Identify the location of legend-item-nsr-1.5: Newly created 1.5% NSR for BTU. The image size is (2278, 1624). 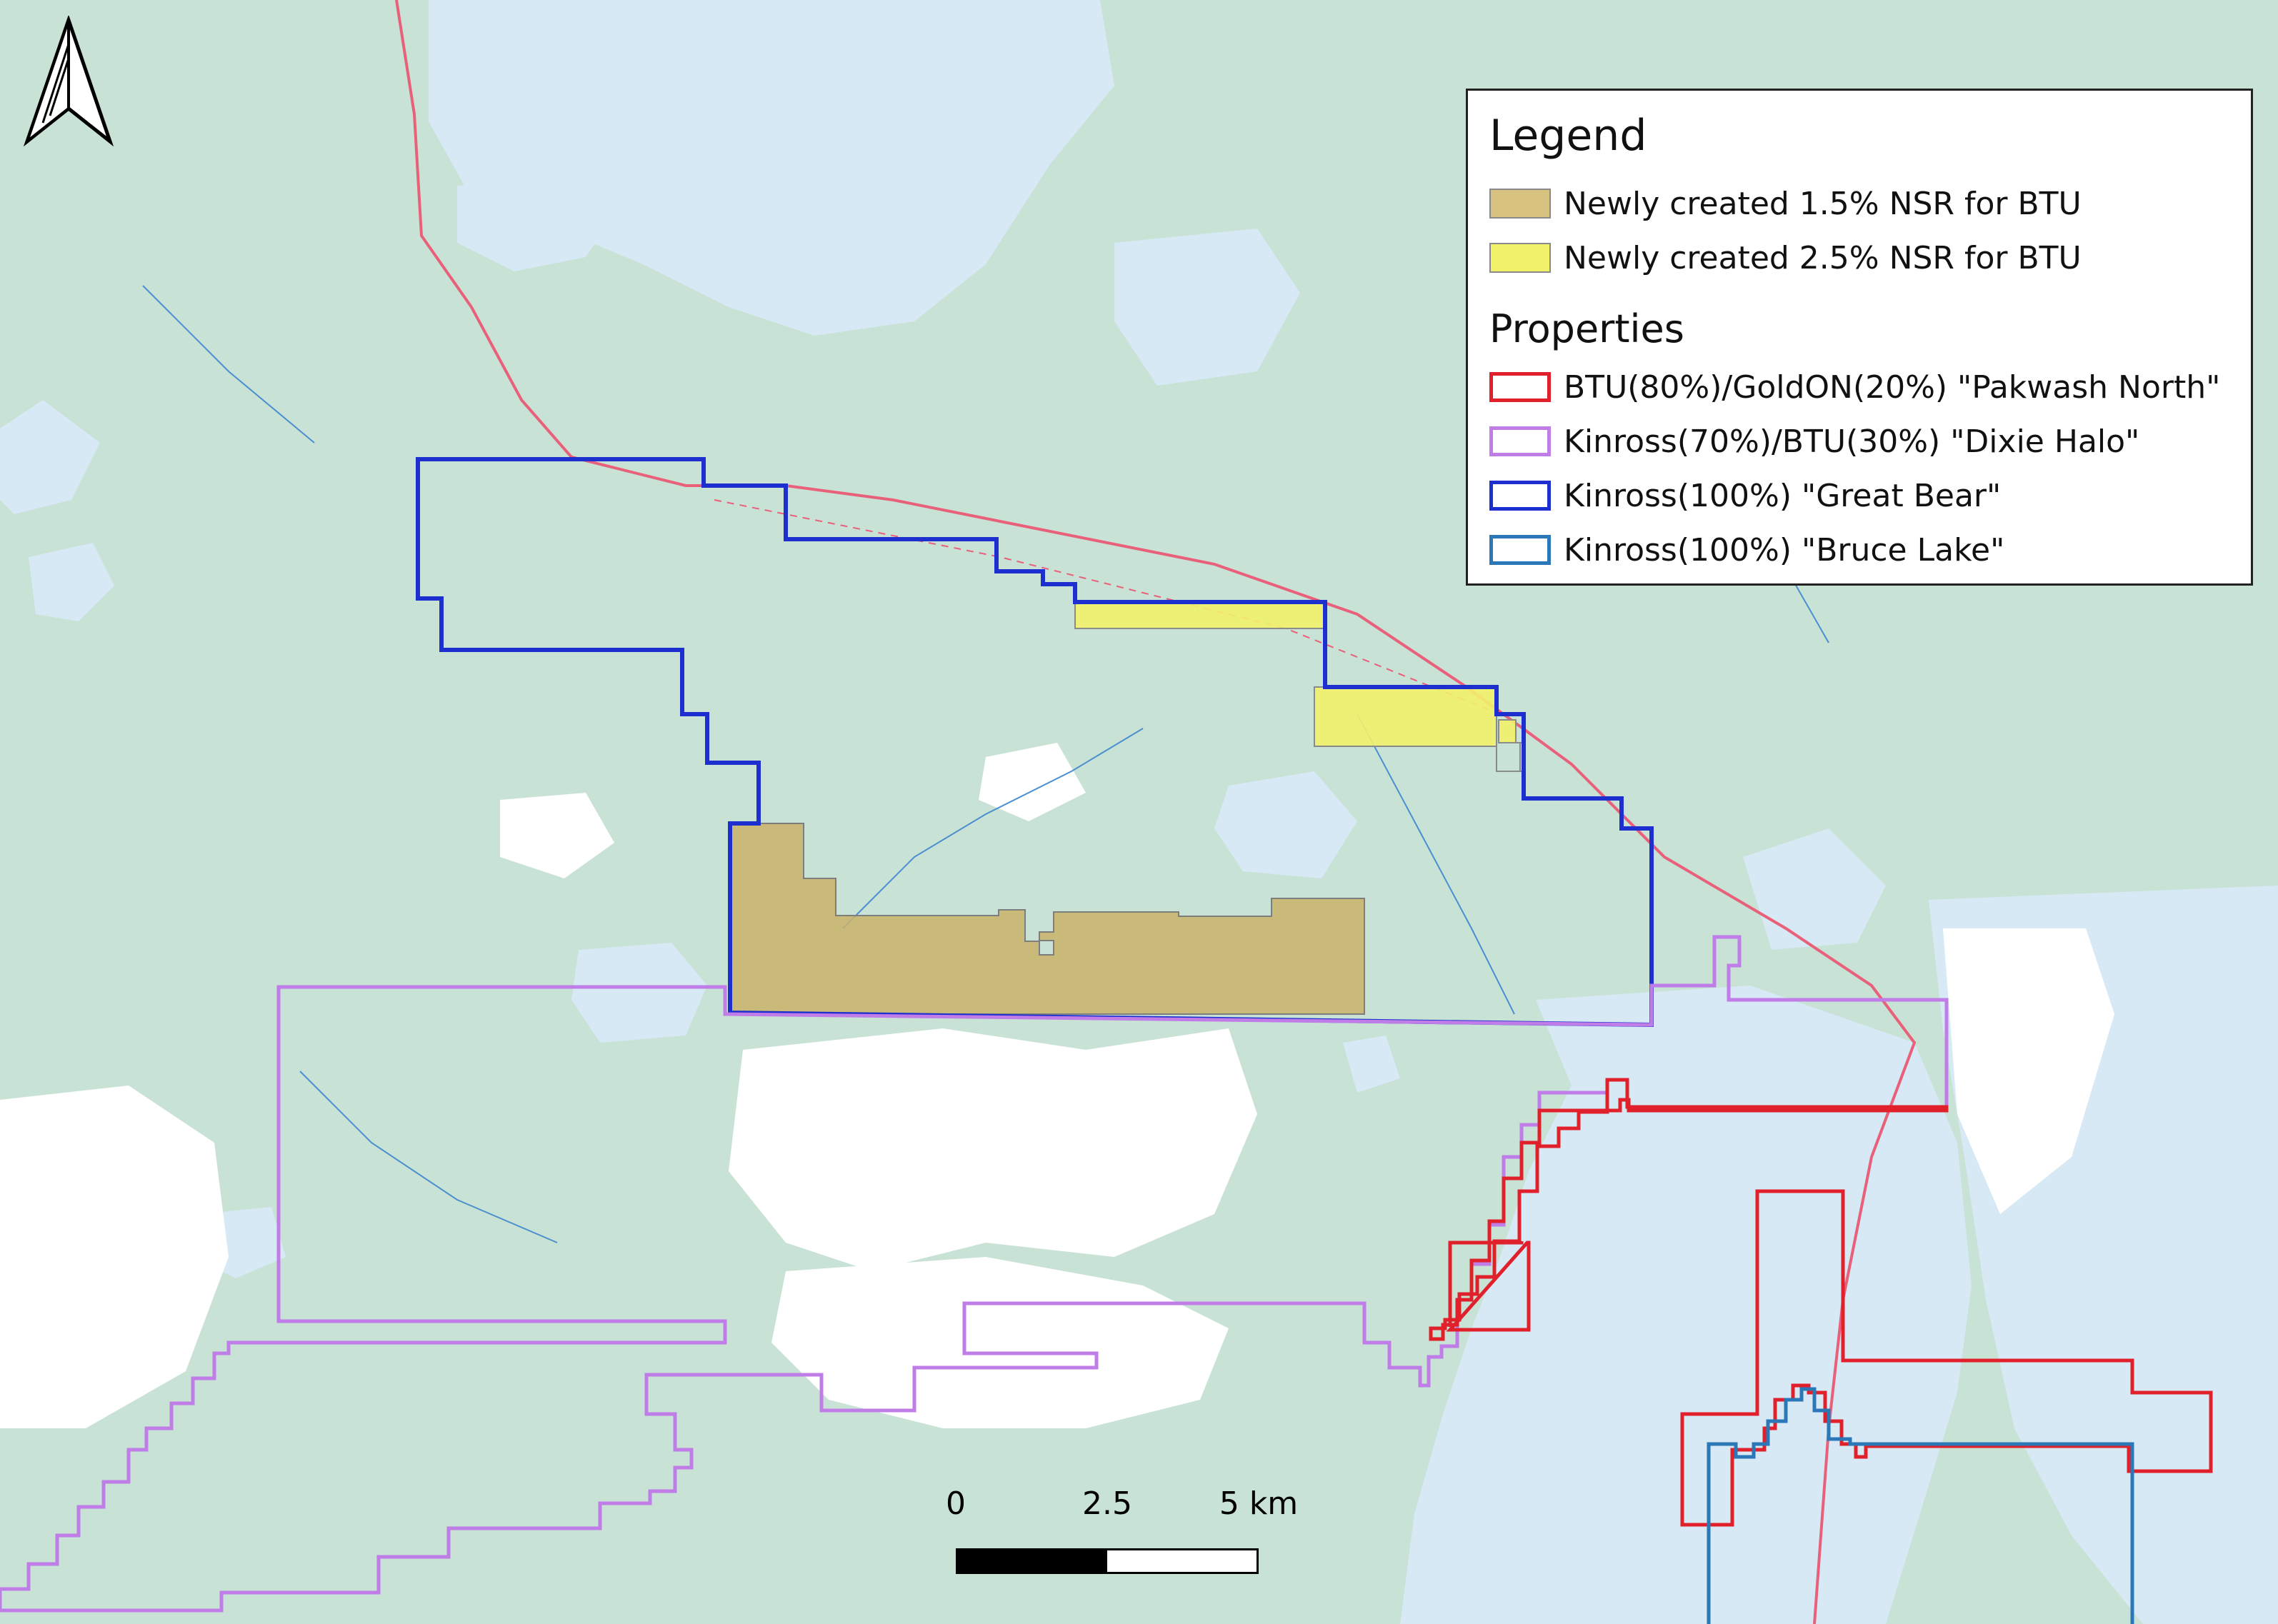
(1859, 203).